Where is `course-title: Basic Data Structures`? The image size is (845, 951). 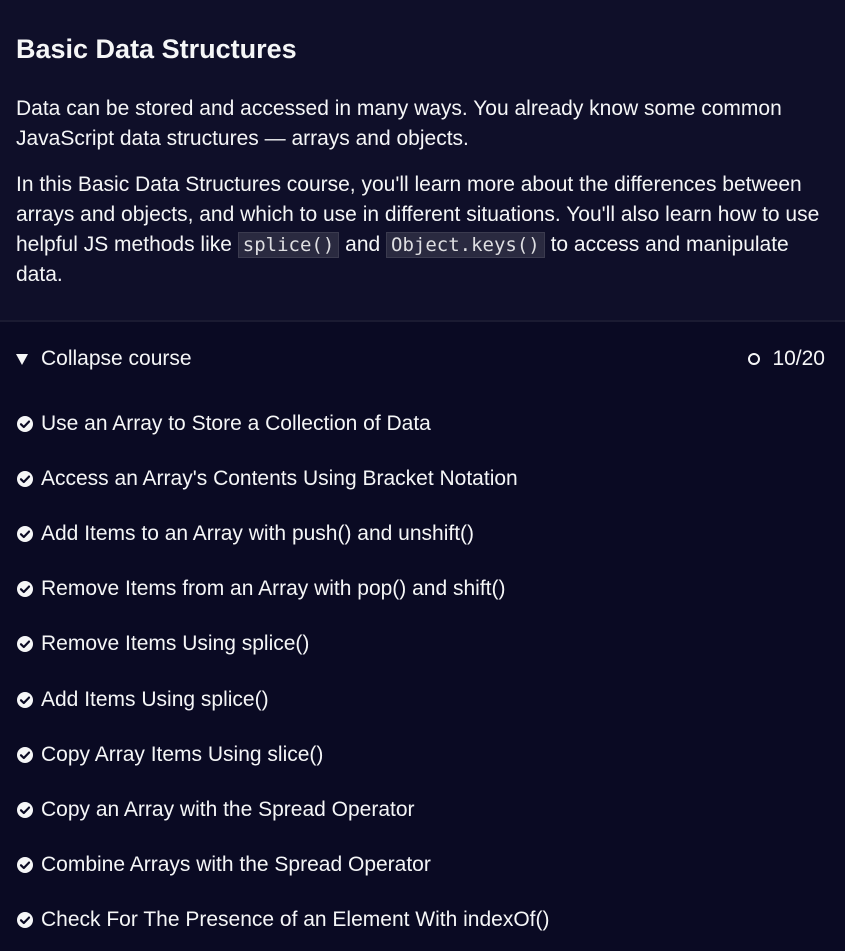 course-title: Basic Data Structures is located at coordinates (156, 49).